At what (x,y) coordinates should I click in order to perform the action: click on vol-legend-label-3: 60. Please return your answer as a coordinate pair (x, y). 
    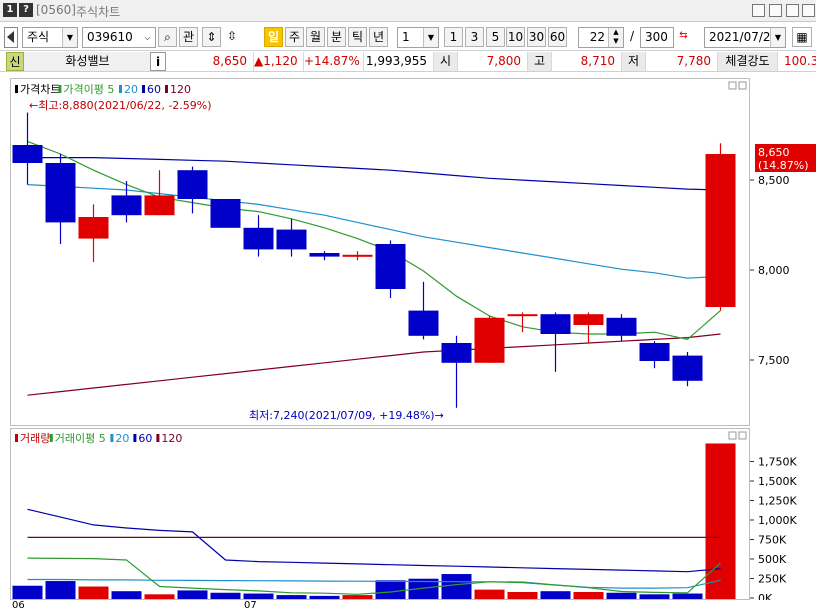
    Looking at the image, I should click on (145, 438).